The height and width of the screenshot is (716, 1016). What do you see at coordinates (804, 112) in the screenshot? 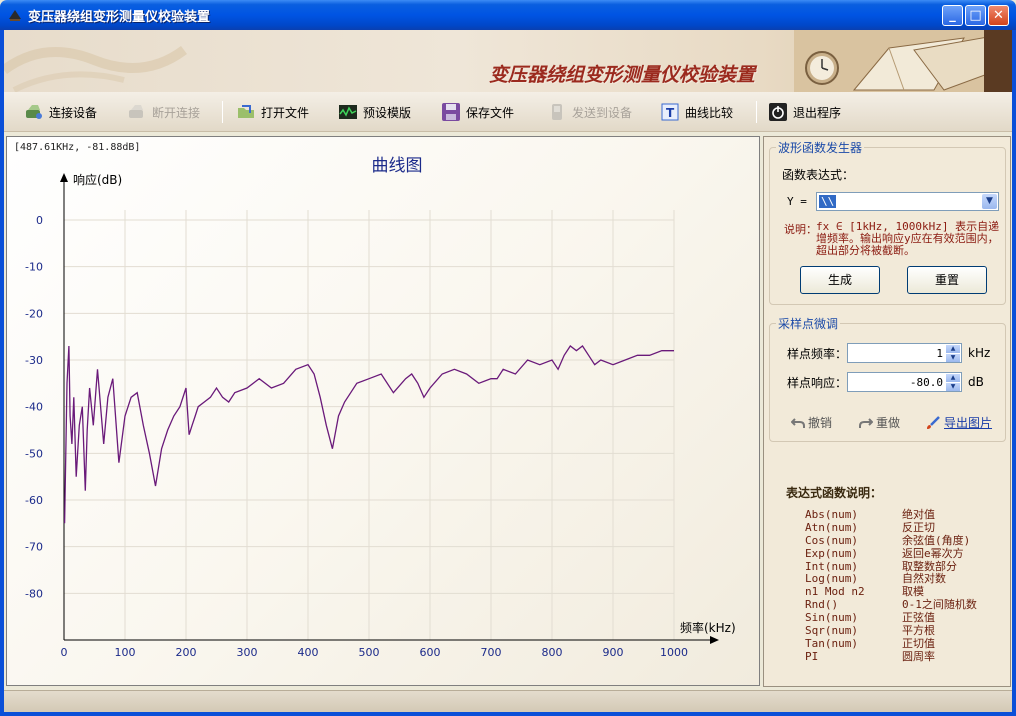
I see `exit-button: 退出程序` at bounding box center [804, 112].